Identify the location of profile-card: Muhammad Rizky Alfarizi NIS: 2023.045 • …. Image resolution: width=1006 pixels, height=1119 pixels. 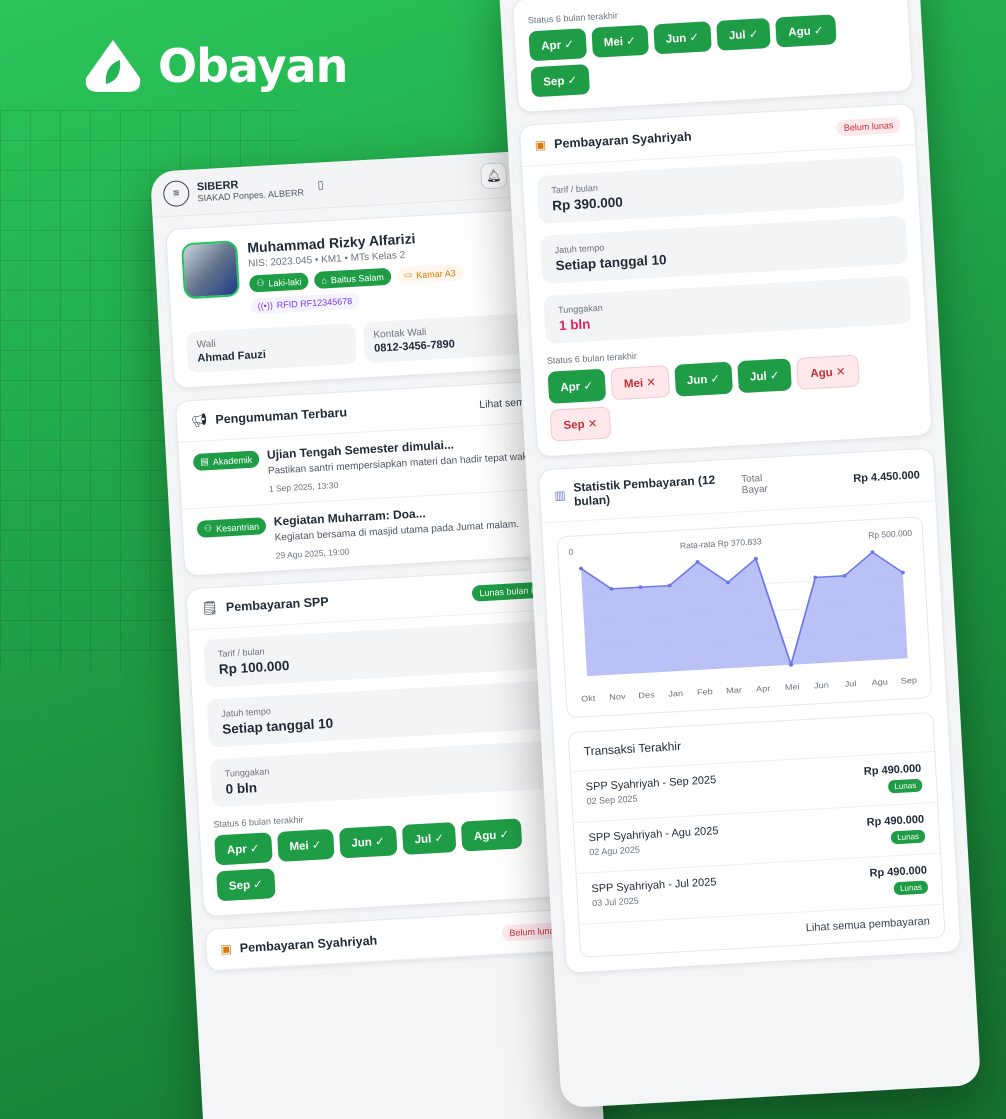
(357, 298).